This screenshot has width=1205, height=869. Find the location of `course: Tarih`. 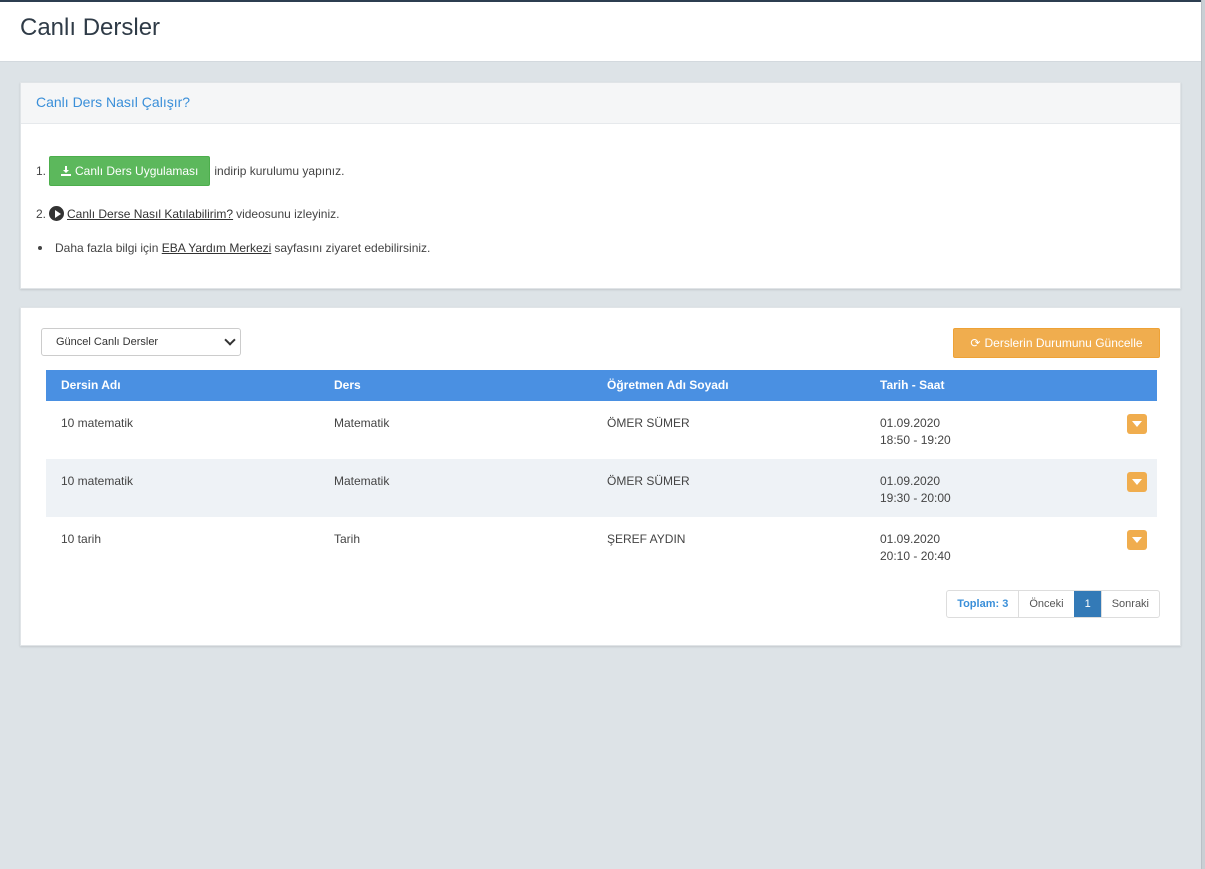

course: Tarih is located at coordinates (347, 539).